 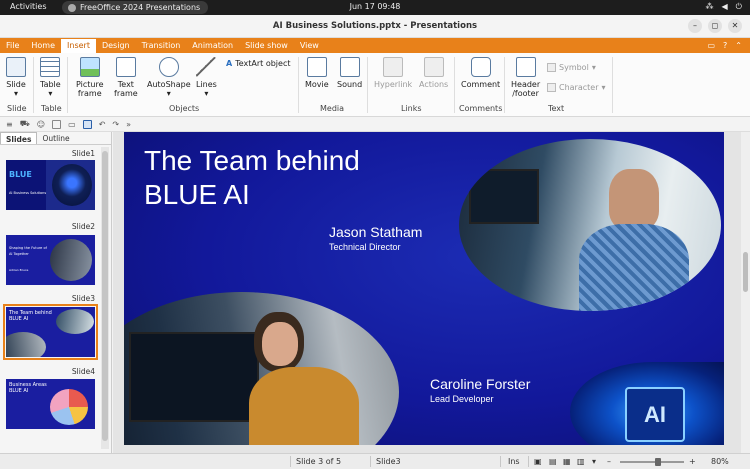 I want to click on clock: Jun 17 09:48, so click(x=375, y=6).